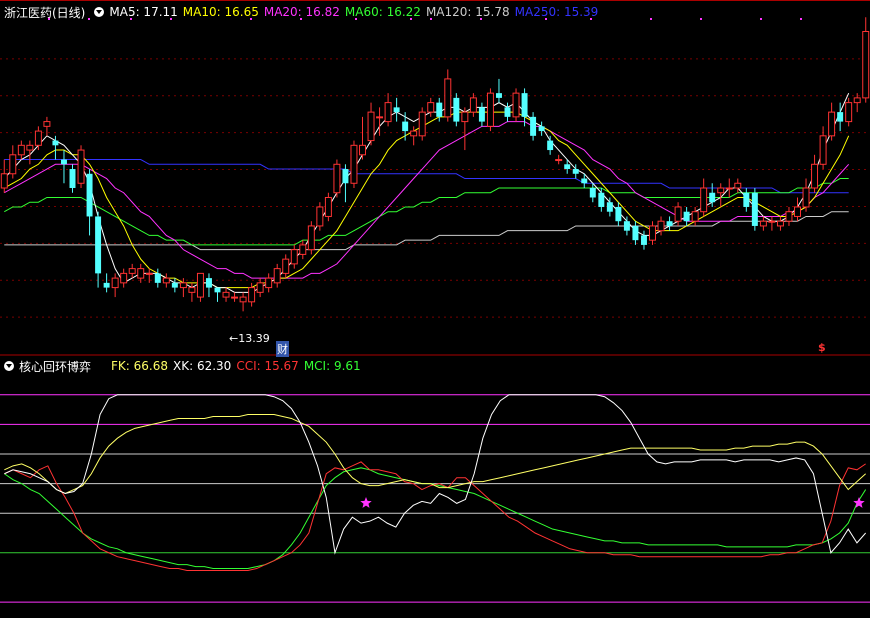 This screenshot has width=870, height=618. Describe the element at coordinates (99, 12) in the screenshot. I see `dropdown-circle-icon` at that location.